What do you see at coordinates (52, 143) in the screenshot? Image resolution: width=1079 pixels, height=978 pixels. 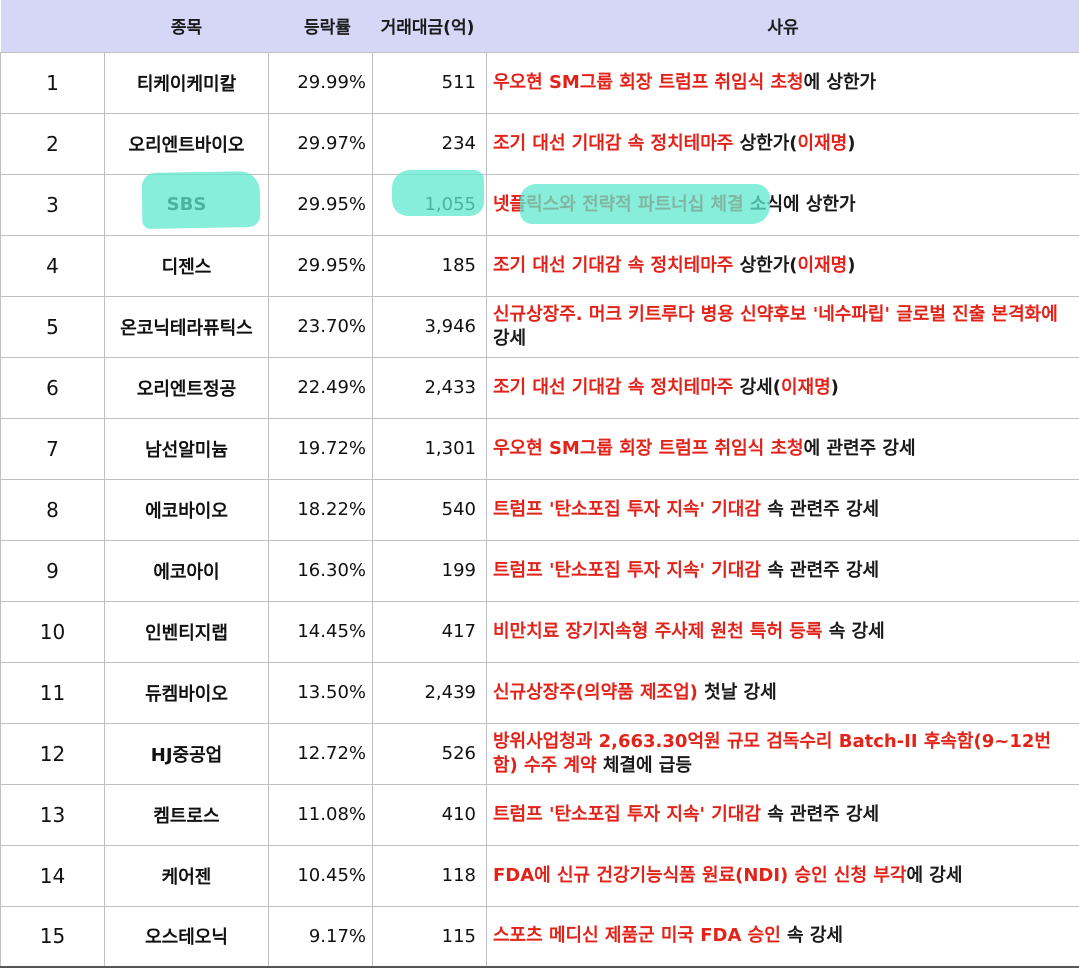 I see `rank-cell: 2` at bounding box center [52, 143].